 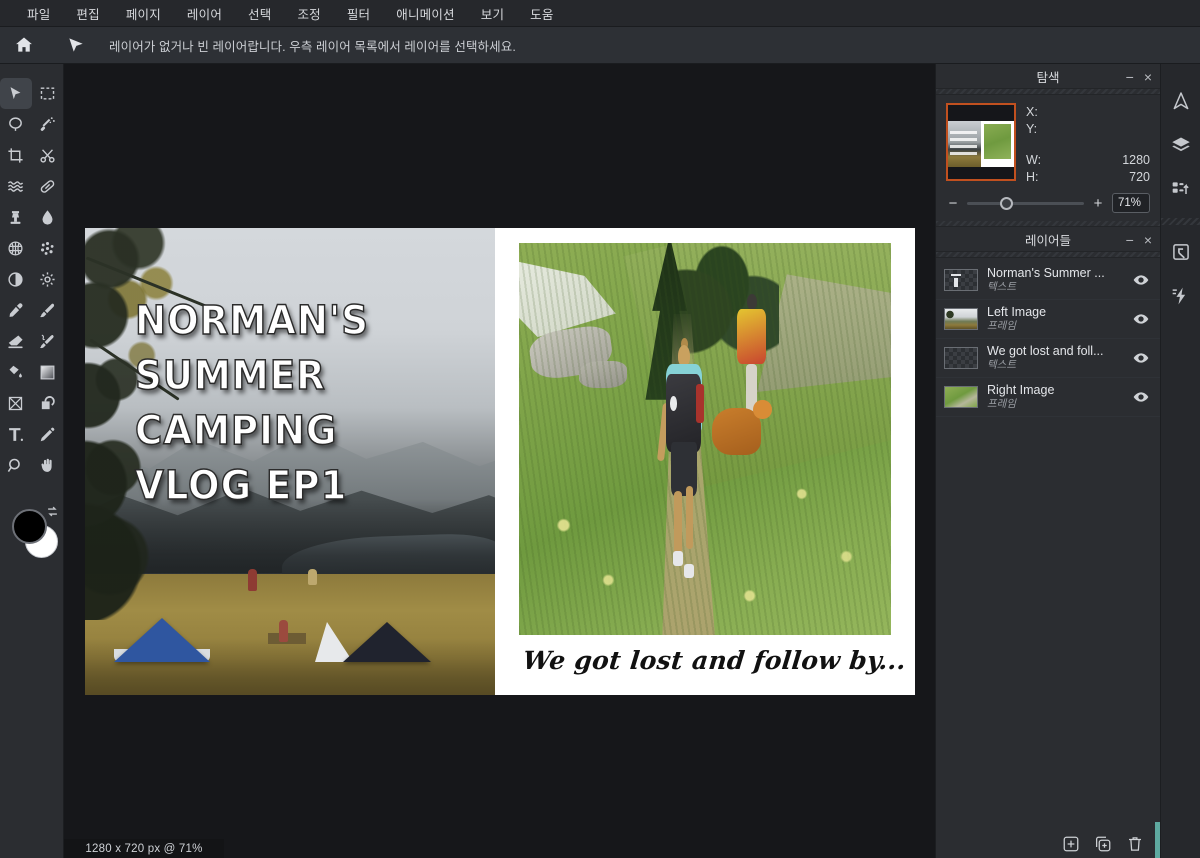 I want to click on rail-effects, so click(x=1180, y=297).